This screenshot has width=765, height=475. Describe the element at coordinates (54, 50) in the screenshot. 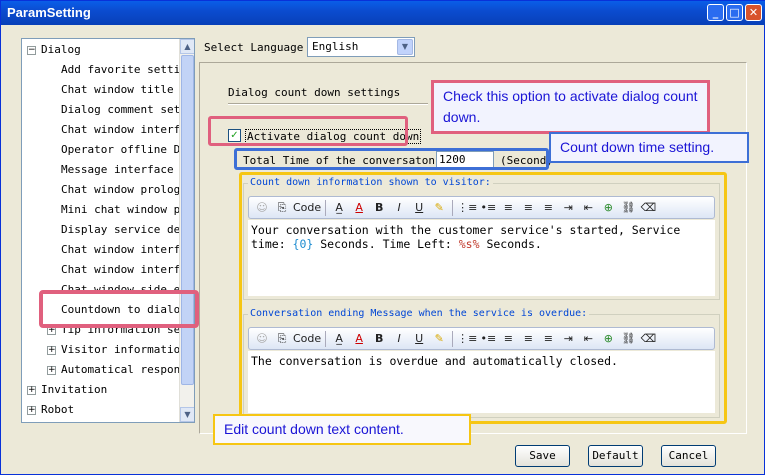

I see `tree-item-dialog: − Dialog` at that location.